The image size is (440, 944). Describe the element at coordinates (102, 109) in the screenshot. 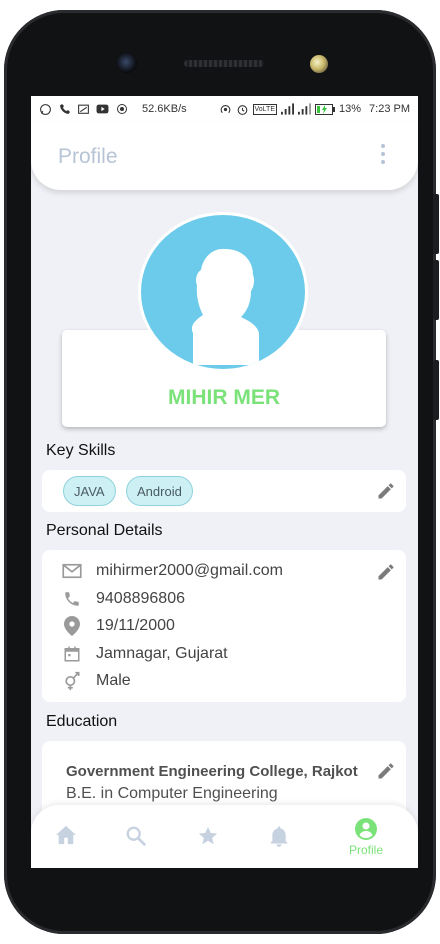

I see `youtube-icon` at that location.